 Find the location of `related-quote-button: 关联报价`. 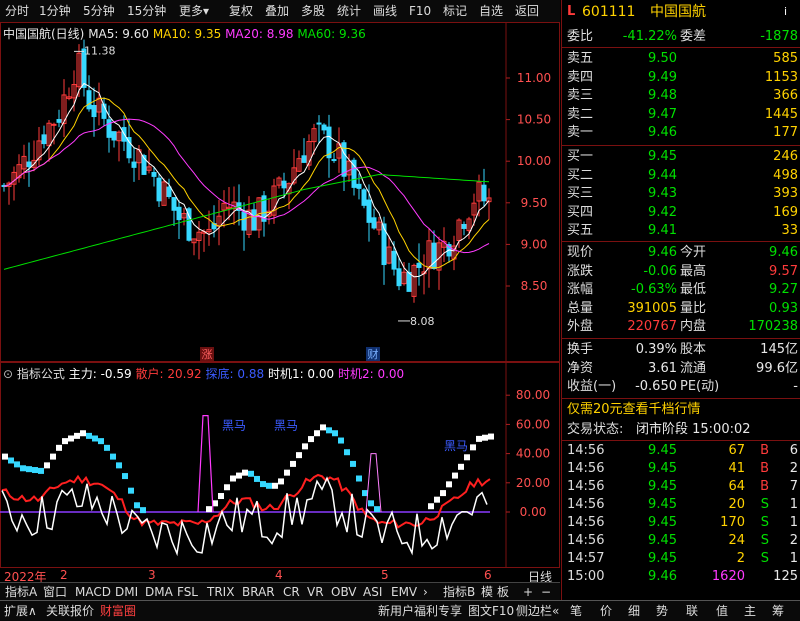

related-quote-button: 关联报价 is located at coordinates (70, 611).